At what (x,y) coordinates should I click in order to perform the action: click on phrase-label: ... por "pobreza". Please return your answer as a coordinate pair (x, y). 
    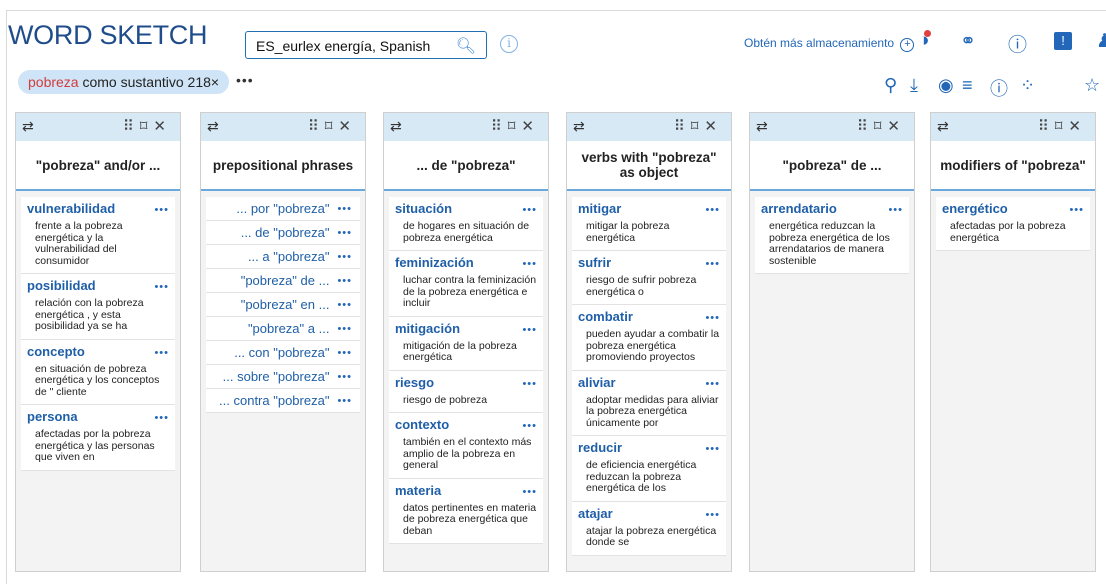
    Looking at the image, I should click on (282, 208).